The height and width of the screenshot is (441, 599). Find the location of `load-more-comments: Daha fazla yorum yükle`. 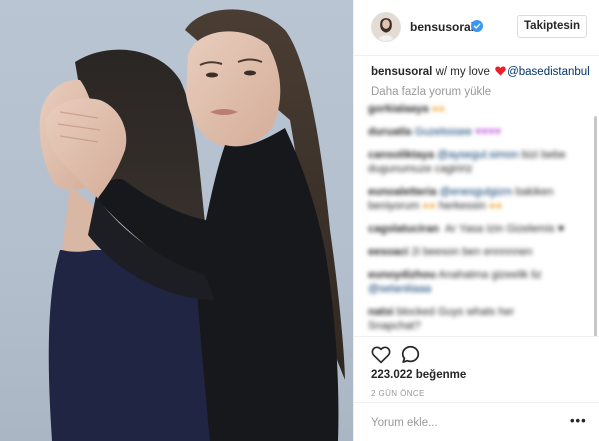

load-more-comments: Daha fazla yorum yükle is located at coordinates (431, 92).